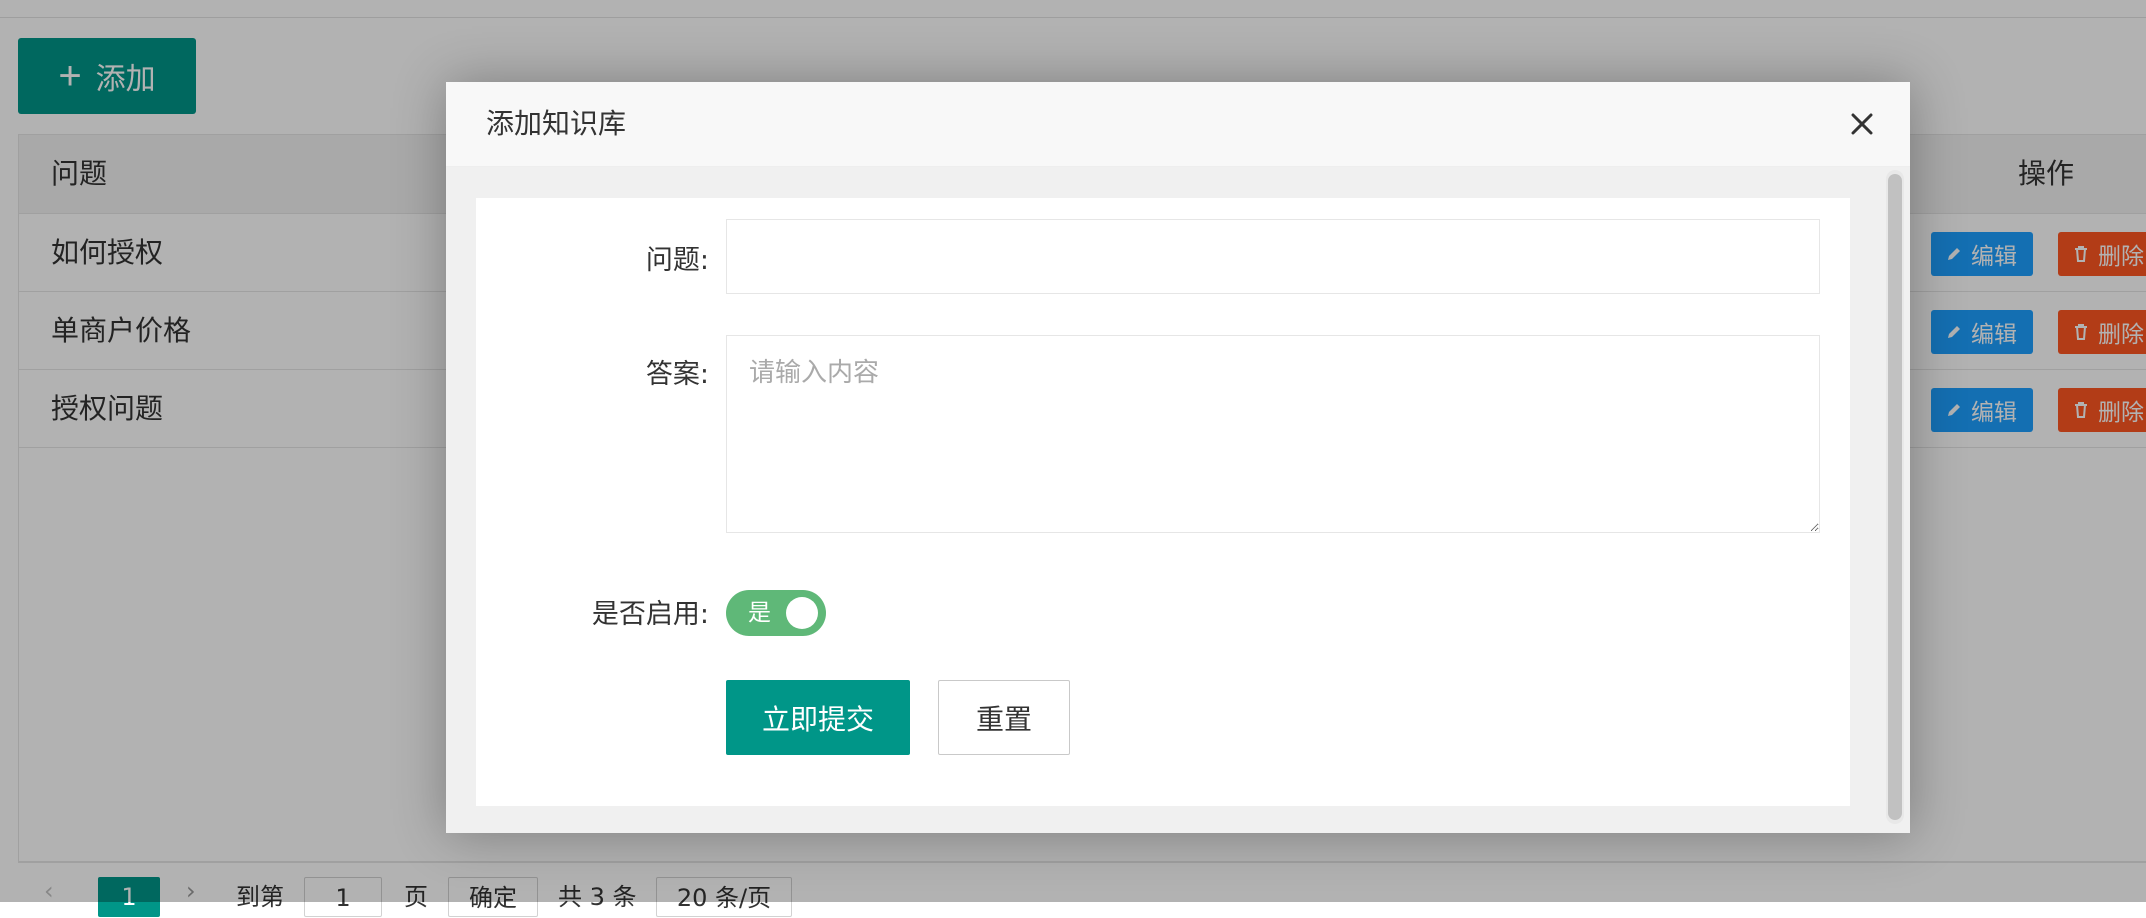 The image size is (2146, 918). What do you see at coordinates (1178, 124) in the screenshot?
I see `dialog-header: 添加知识库` at bounding box center [1178, 124].